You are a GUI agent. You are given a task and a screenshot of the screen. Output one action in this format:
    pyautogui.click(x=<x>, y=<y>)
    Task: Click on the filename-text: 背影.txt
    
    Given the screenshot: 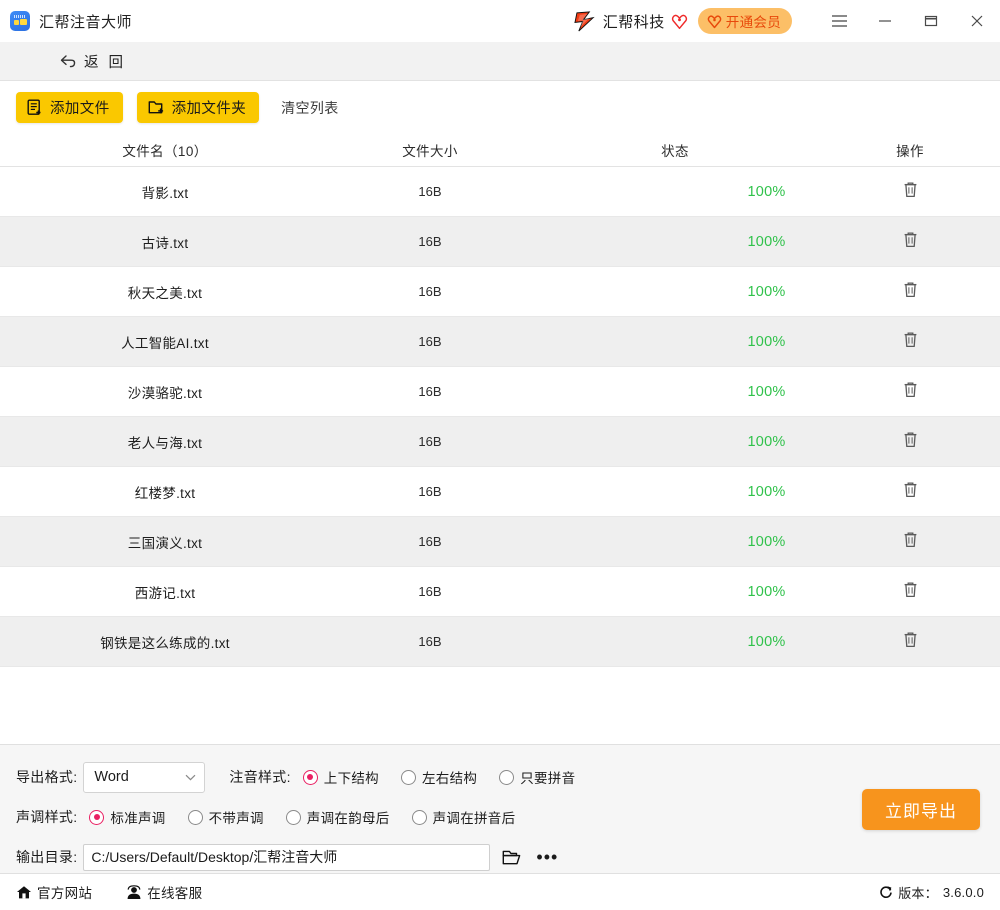 What is the action you would take?
    pyautogui.click(x=165, y=193)
    